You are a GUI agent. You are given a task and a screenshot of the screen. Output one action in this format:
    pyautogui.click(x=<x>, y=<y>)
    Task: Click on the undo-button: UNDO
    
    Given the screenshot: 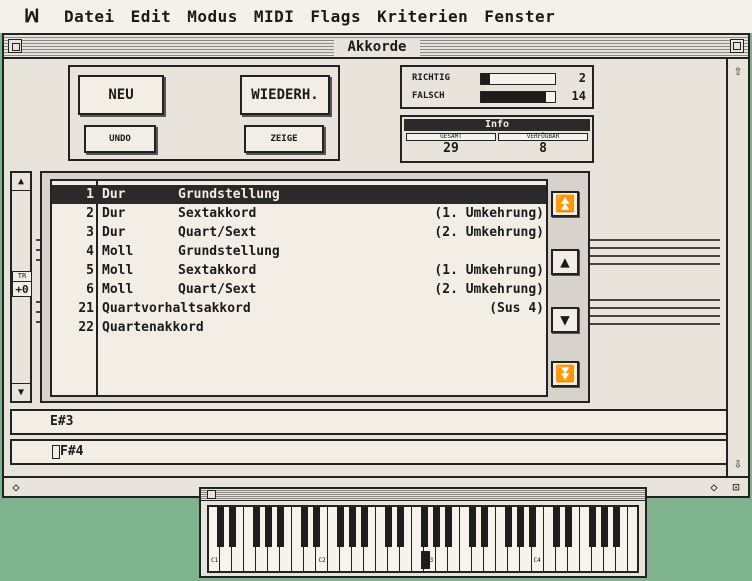 What is the action you would take?
    pyautogui.click(x=120, y=139)
    